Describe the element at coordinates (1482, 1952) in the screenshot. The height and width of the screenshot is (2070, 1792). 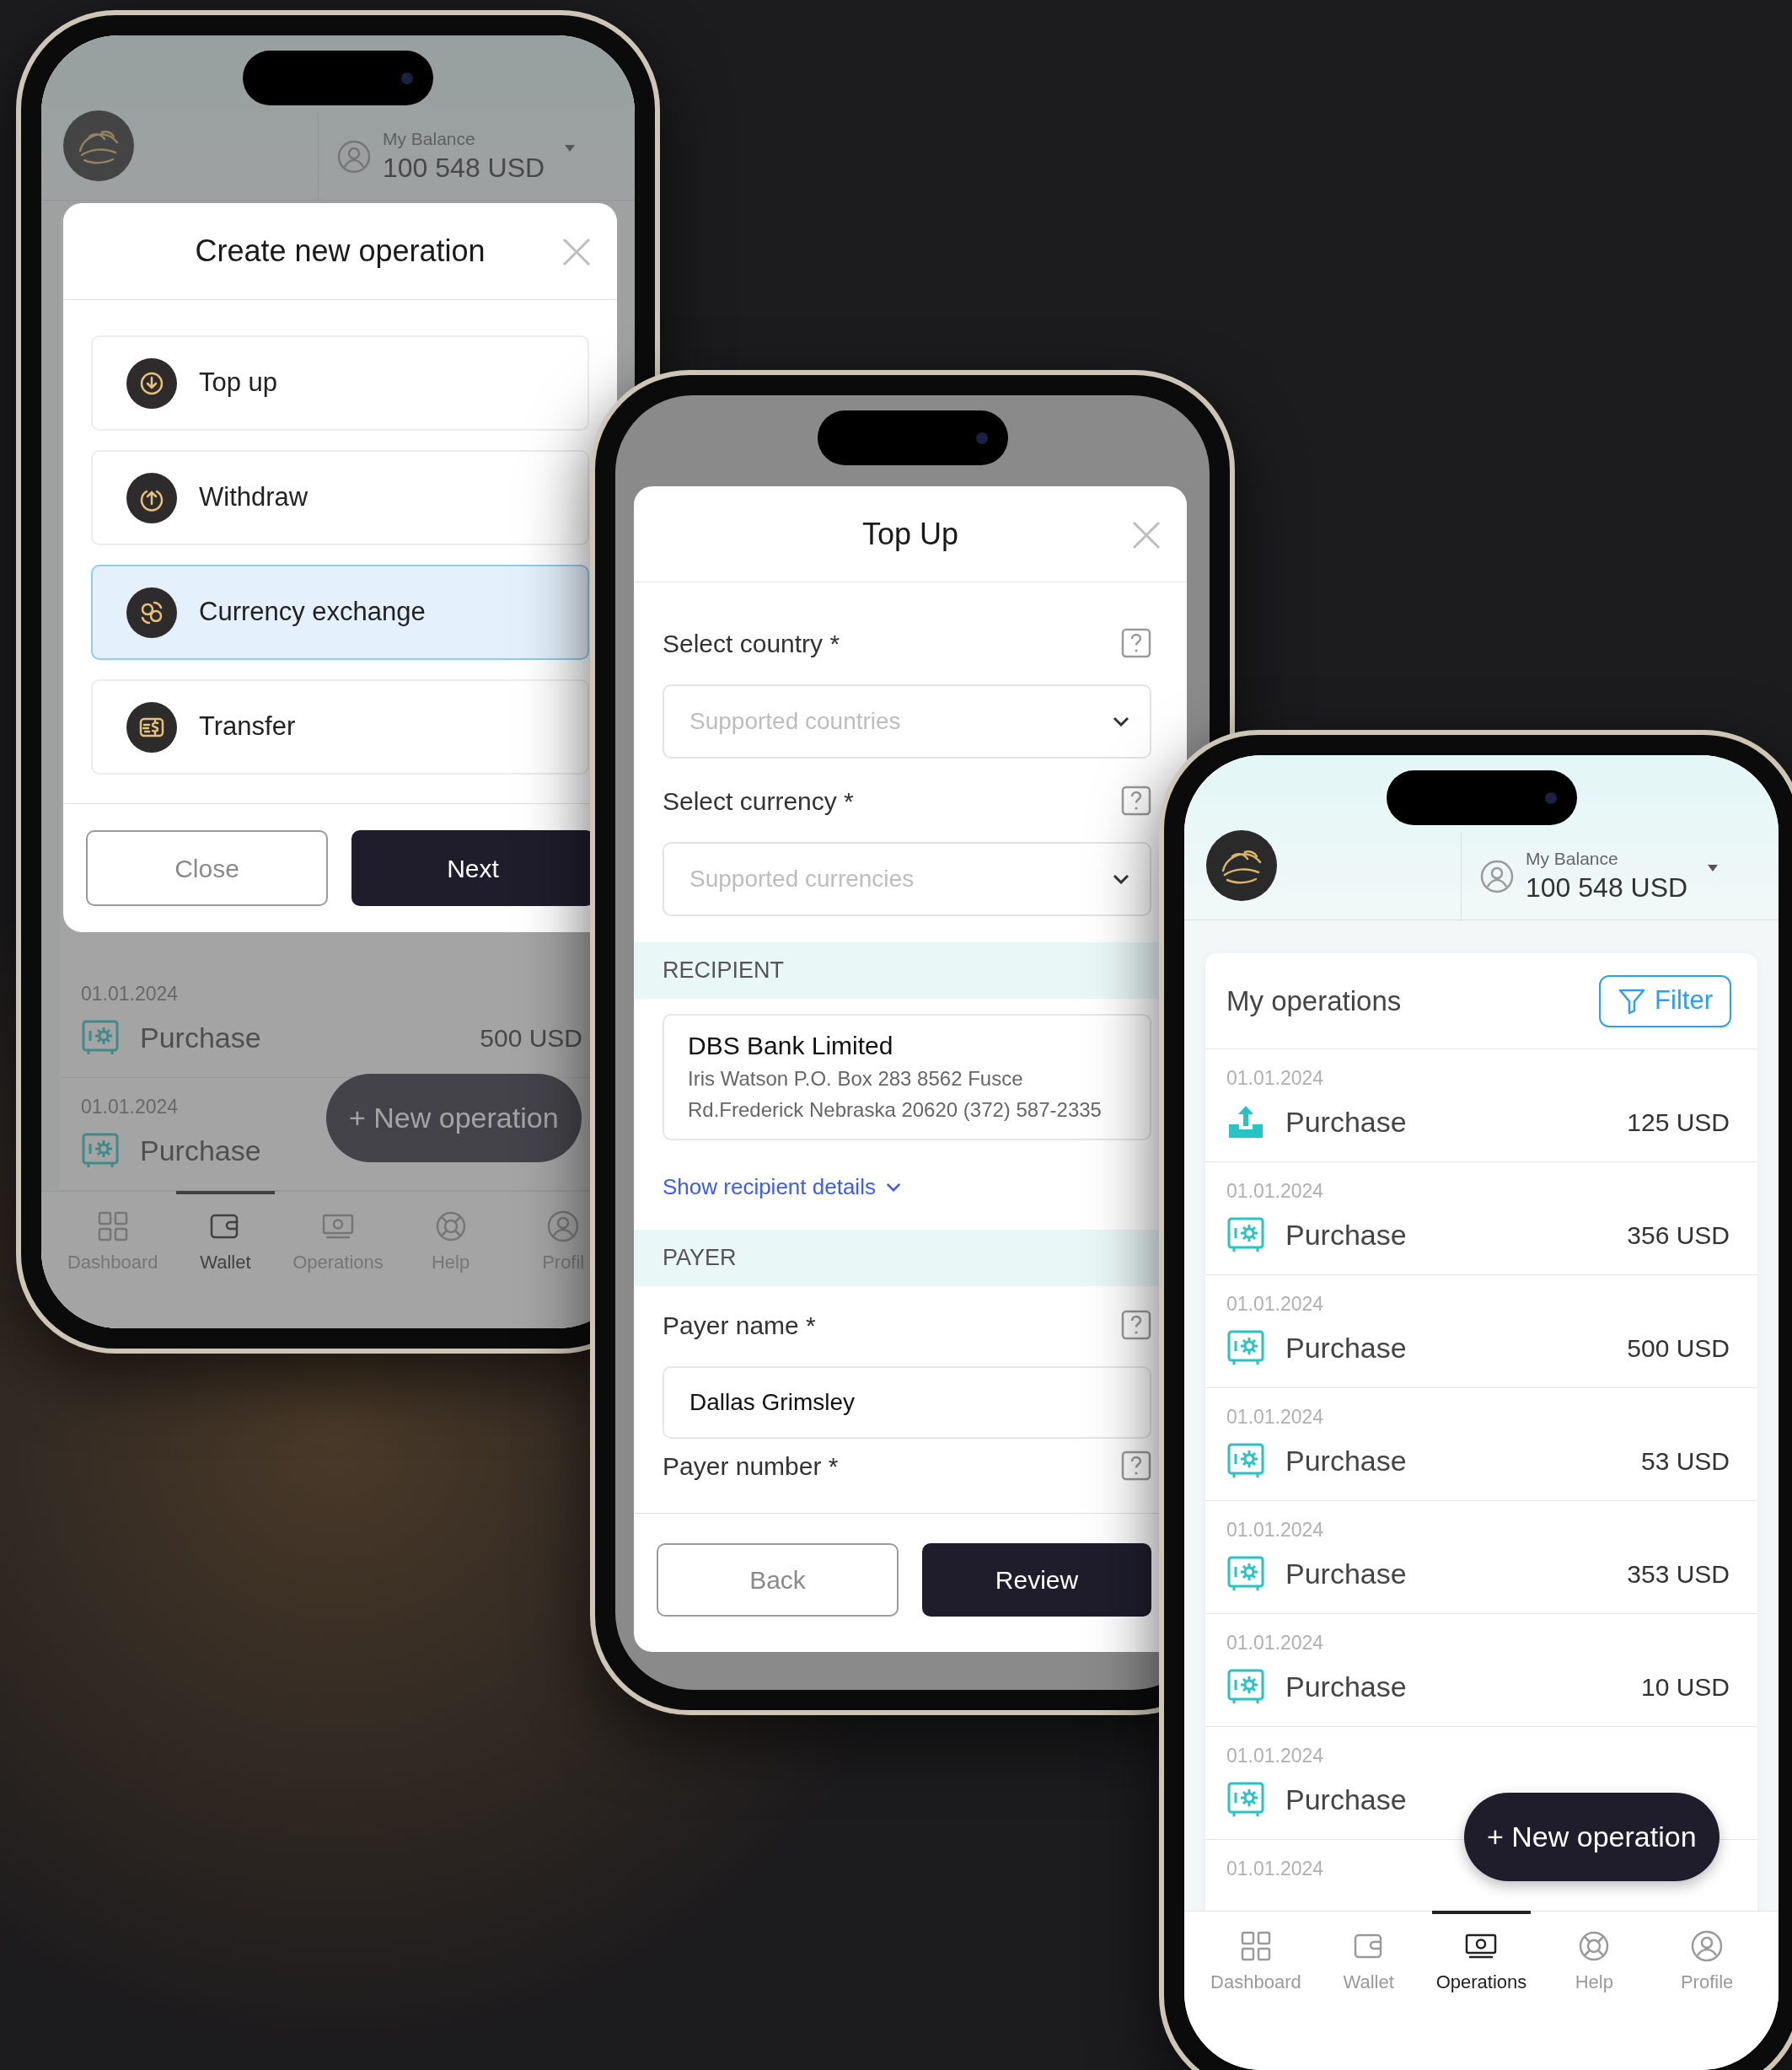
I see `nav-tab: Operations` at that location.